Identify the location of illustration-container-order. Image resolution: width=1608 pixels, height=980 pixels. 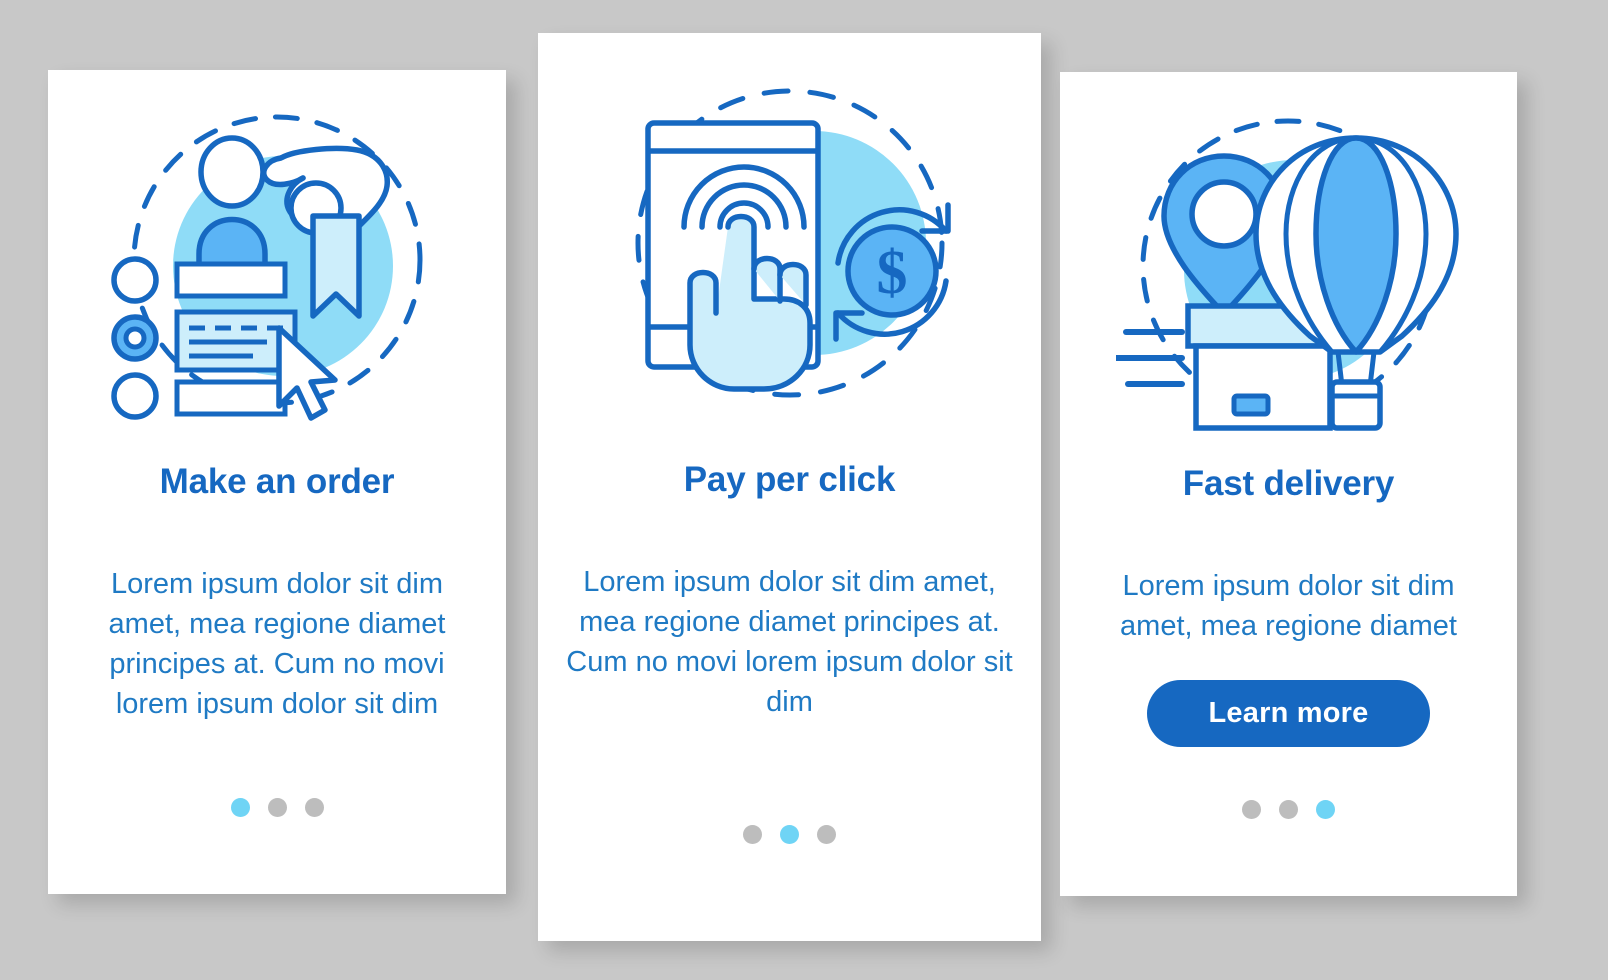
(277, 265).